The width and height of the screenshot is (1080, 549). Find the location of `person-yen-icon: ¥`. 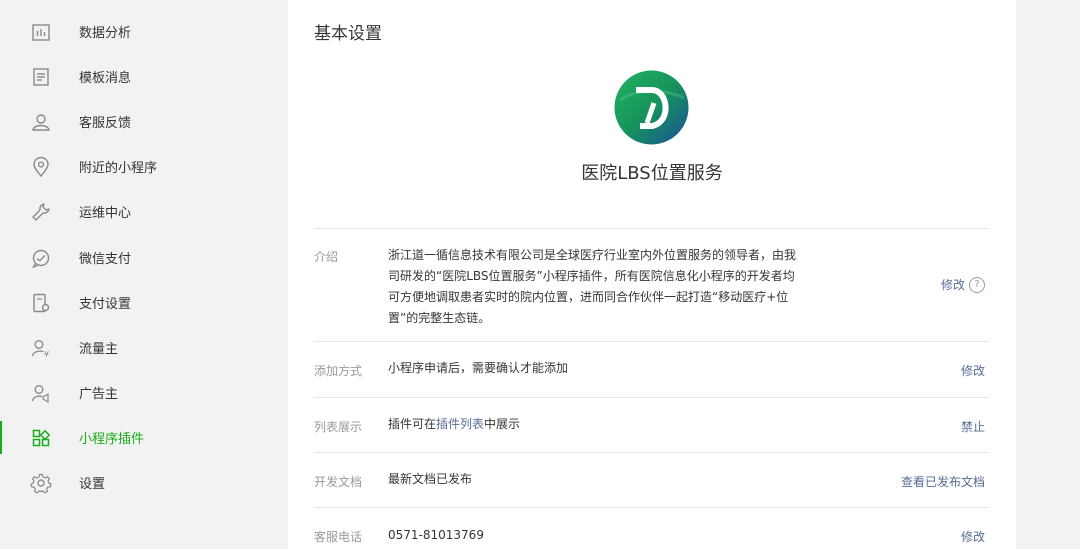

person-yen-icon: ¥ is located at coordinates (41, 348).